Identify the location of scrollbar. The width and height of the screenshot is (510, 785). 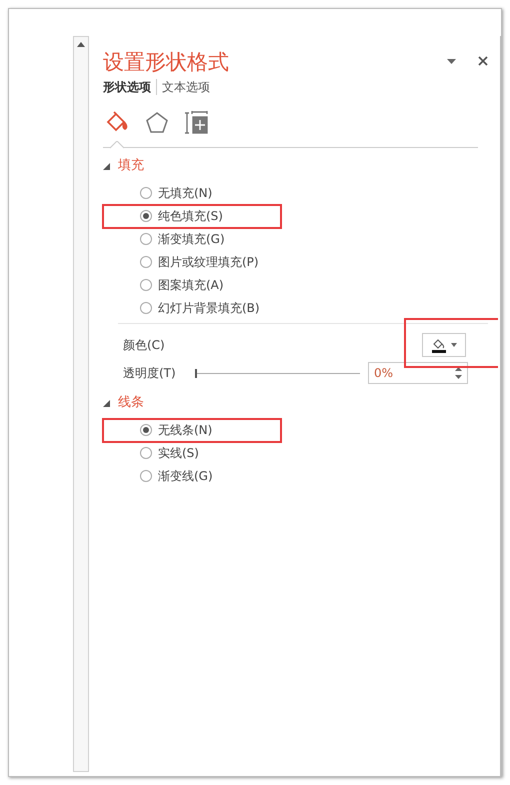
(81, 404).